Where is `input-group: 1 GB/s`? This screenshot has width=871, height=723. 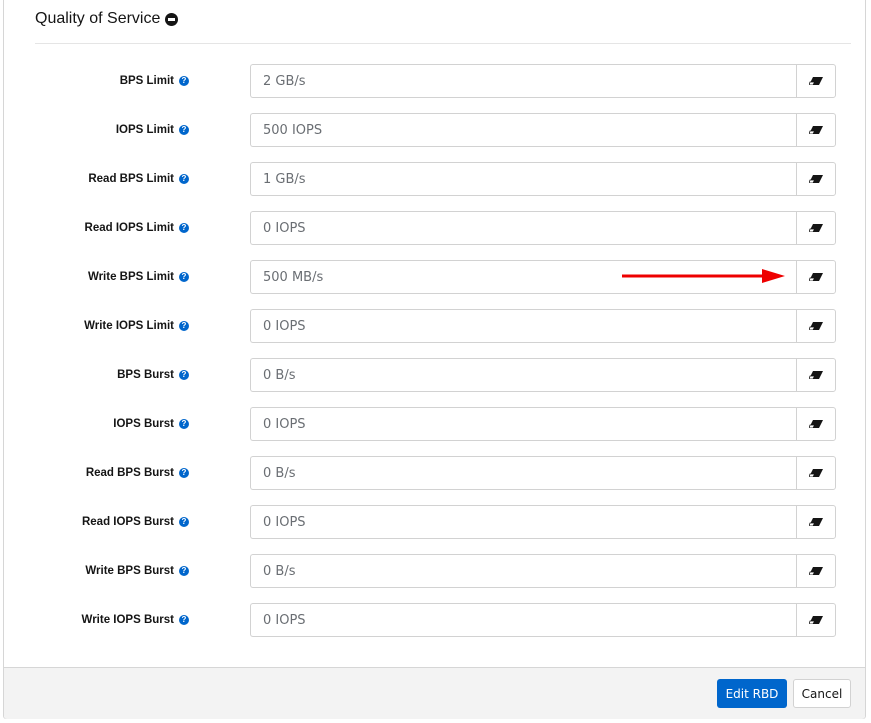 input-group: 1 GB/s is located at coordinates (543, 179).